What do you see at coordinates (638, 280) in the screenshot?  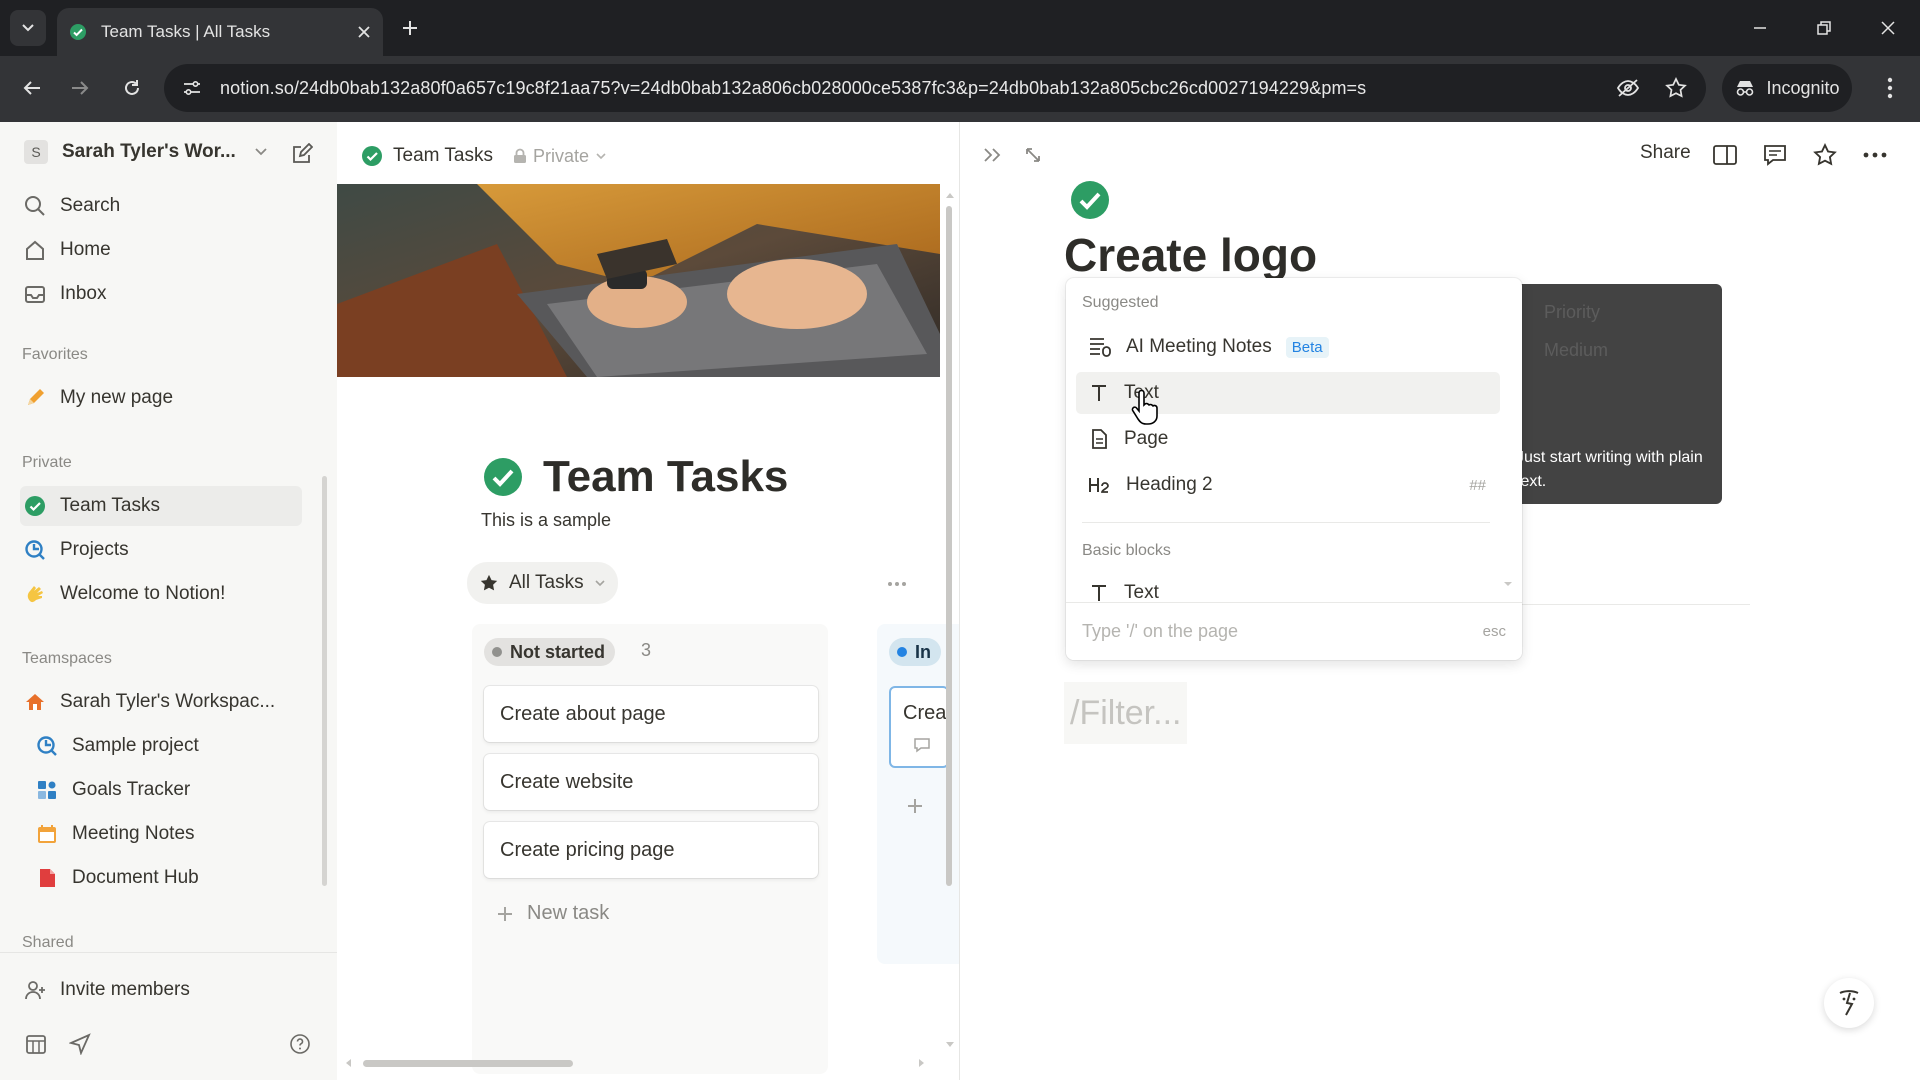 I see `cover-image` at bounding box center [638, 280].